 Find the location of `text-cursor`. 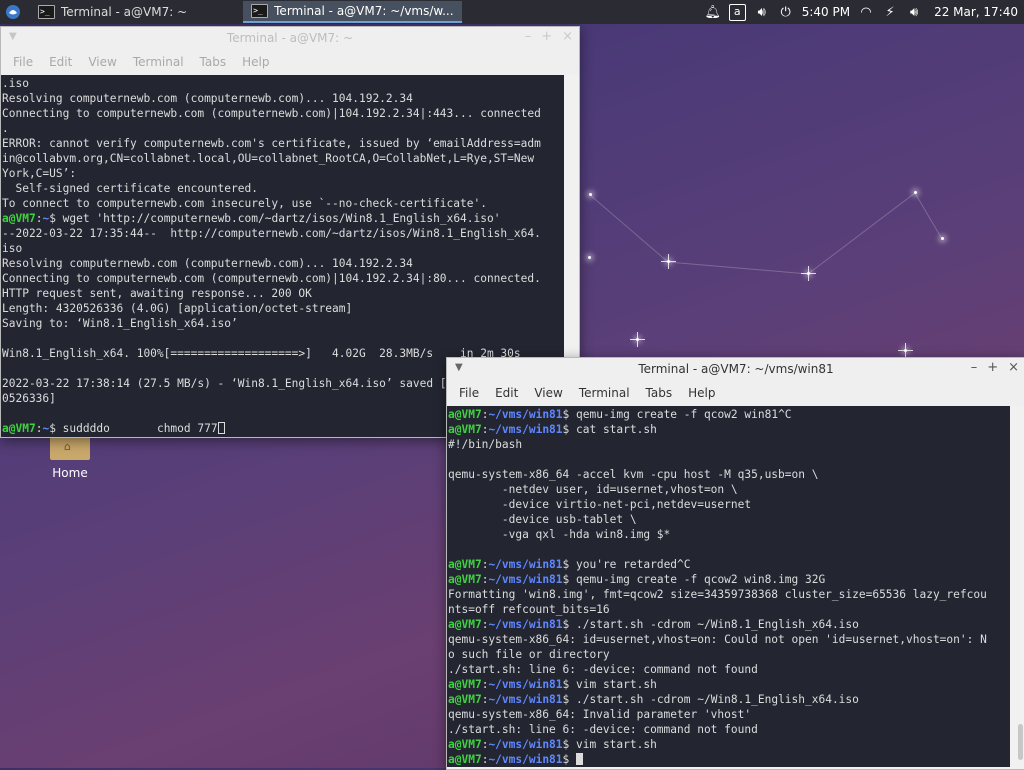

text-cursor is located at coordinates (580, 759).